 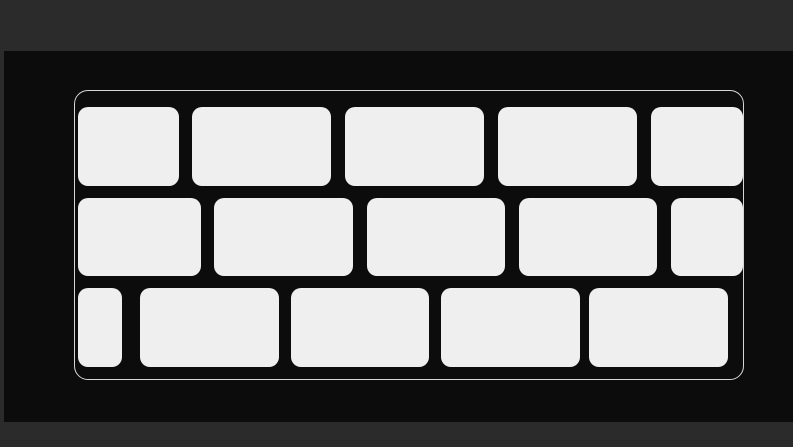 What do you see at coordinates (510, 327) in the screenshot?
I see `tile-r3-c4` at bounding box center [510, 327].